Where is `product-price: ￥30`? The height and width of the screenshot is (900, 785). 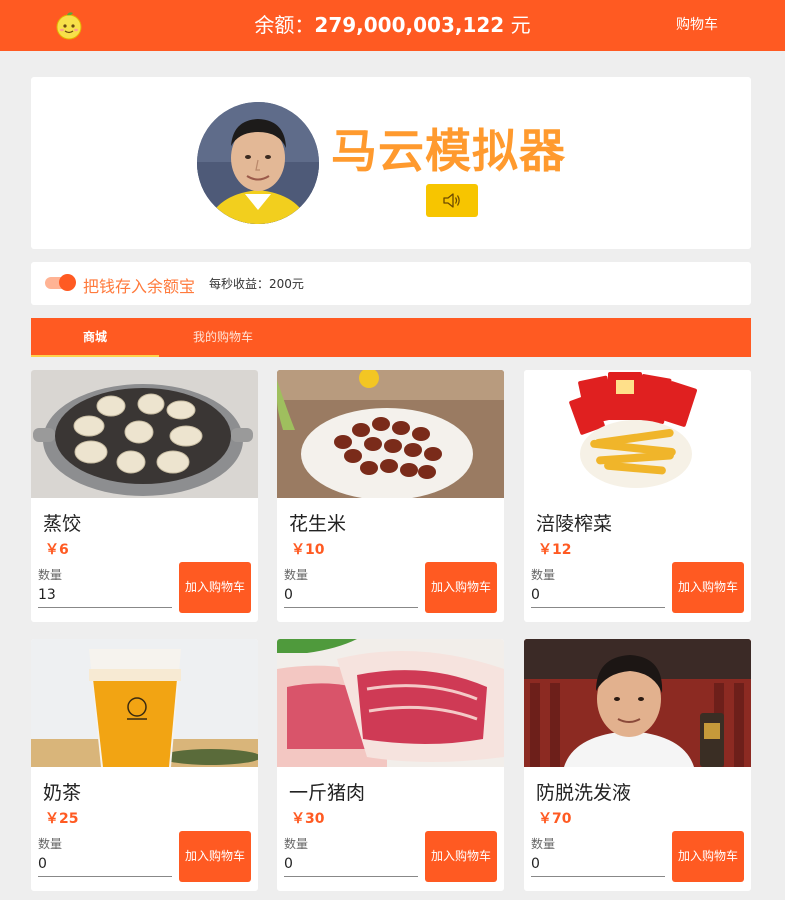 product-price: ￥30 is located at coordinates (308, 819).